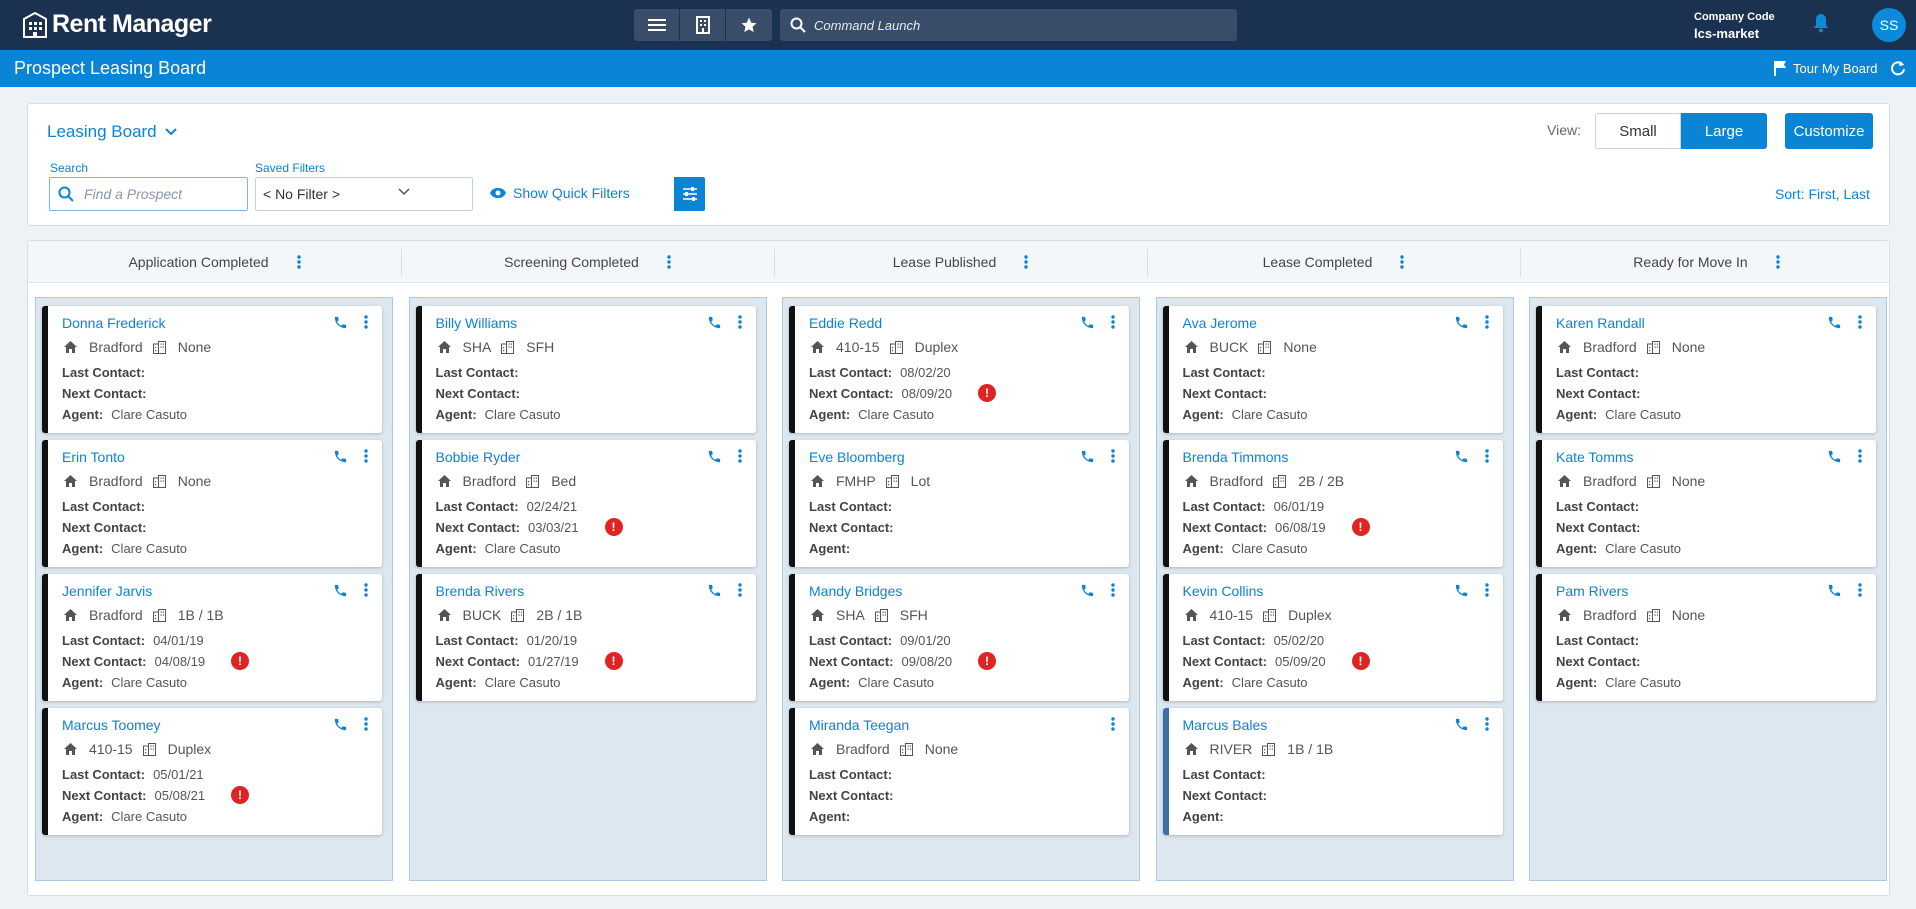 The image size is (1916, 909). I want to click on company-code: Company Code lcs-market, so click(1734, 26).